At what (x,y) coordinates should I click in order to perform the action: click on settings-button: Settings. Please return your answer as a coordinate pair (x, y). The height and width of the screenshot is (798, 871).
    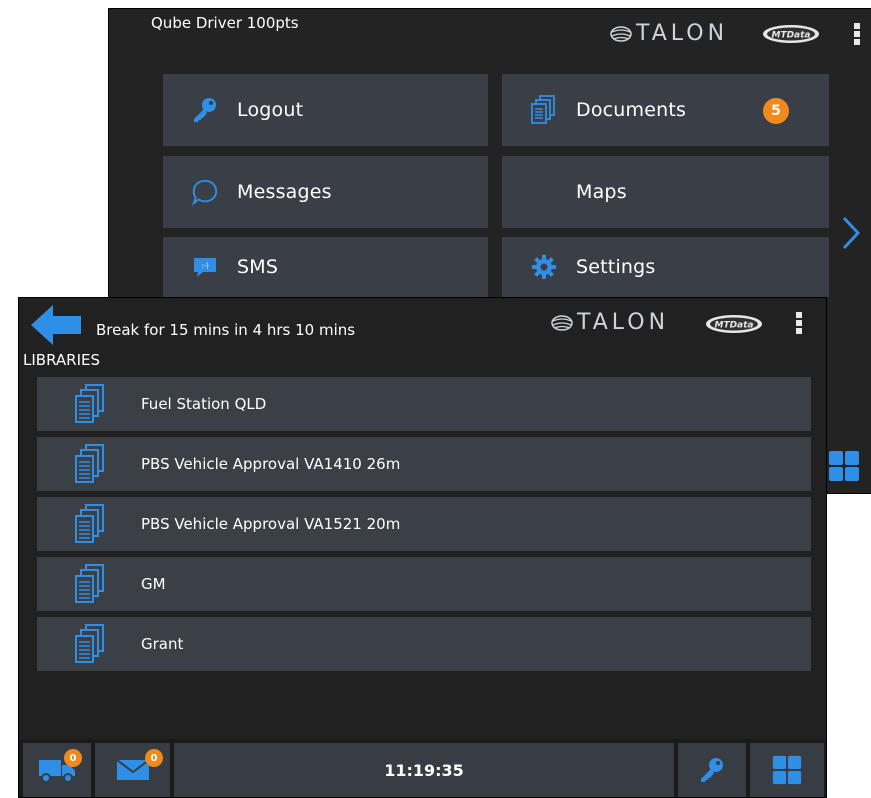
    Looking at the image, I should click on (665, 267).